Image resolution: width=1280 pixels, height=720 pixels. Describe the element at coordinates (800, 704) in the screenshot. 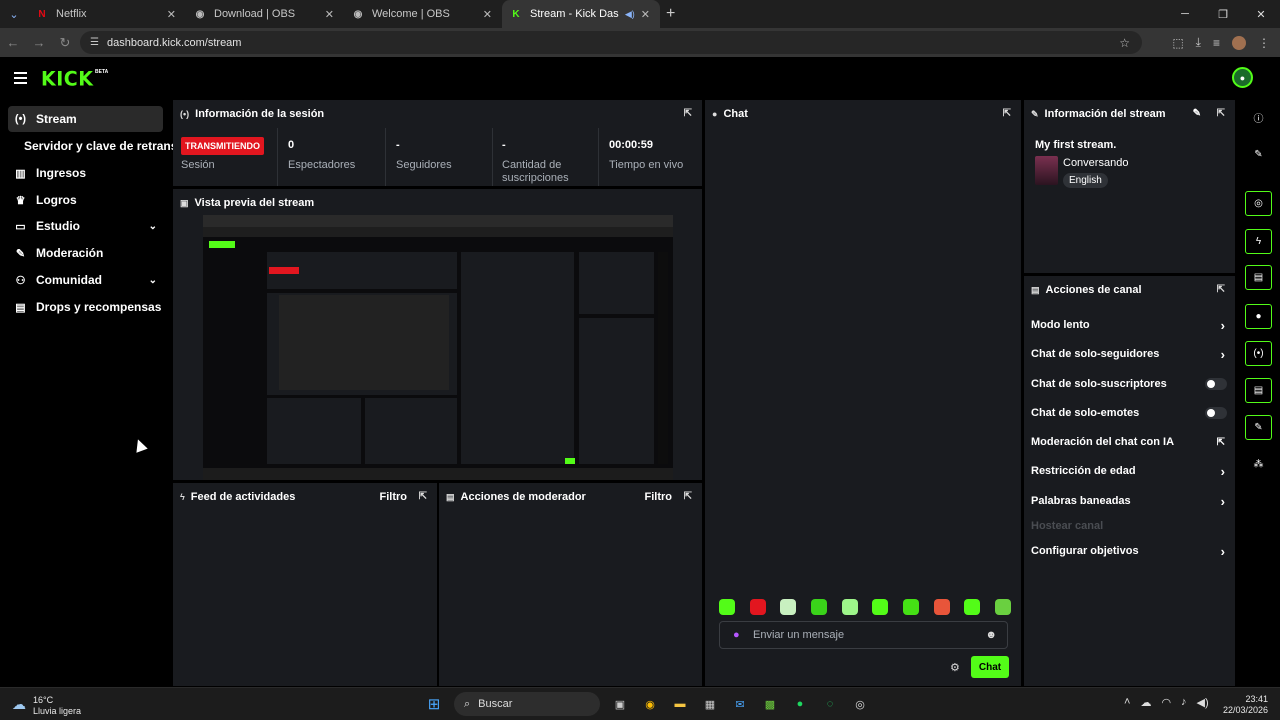

I see `spotify-icon: ●` at that location.